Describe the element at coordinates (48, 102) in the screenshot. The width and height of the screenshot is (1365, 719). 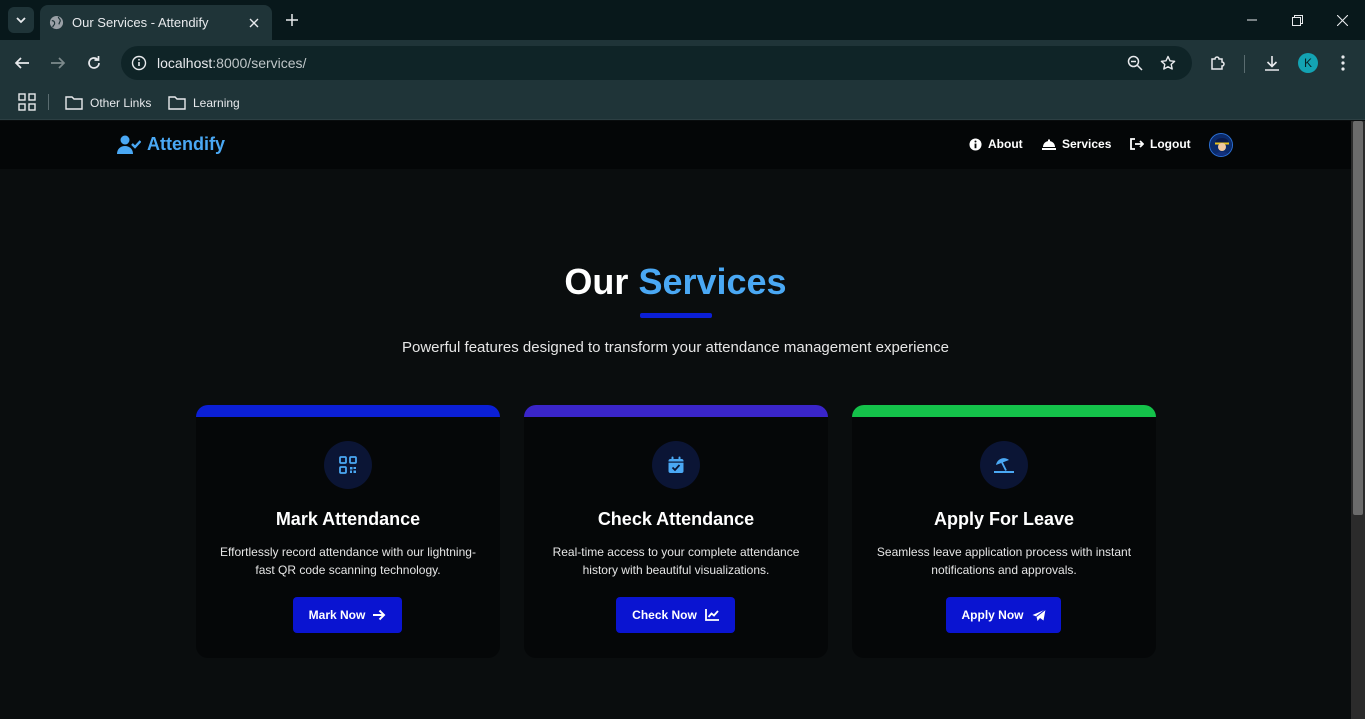
I see `bookmarks-separator` at that location.